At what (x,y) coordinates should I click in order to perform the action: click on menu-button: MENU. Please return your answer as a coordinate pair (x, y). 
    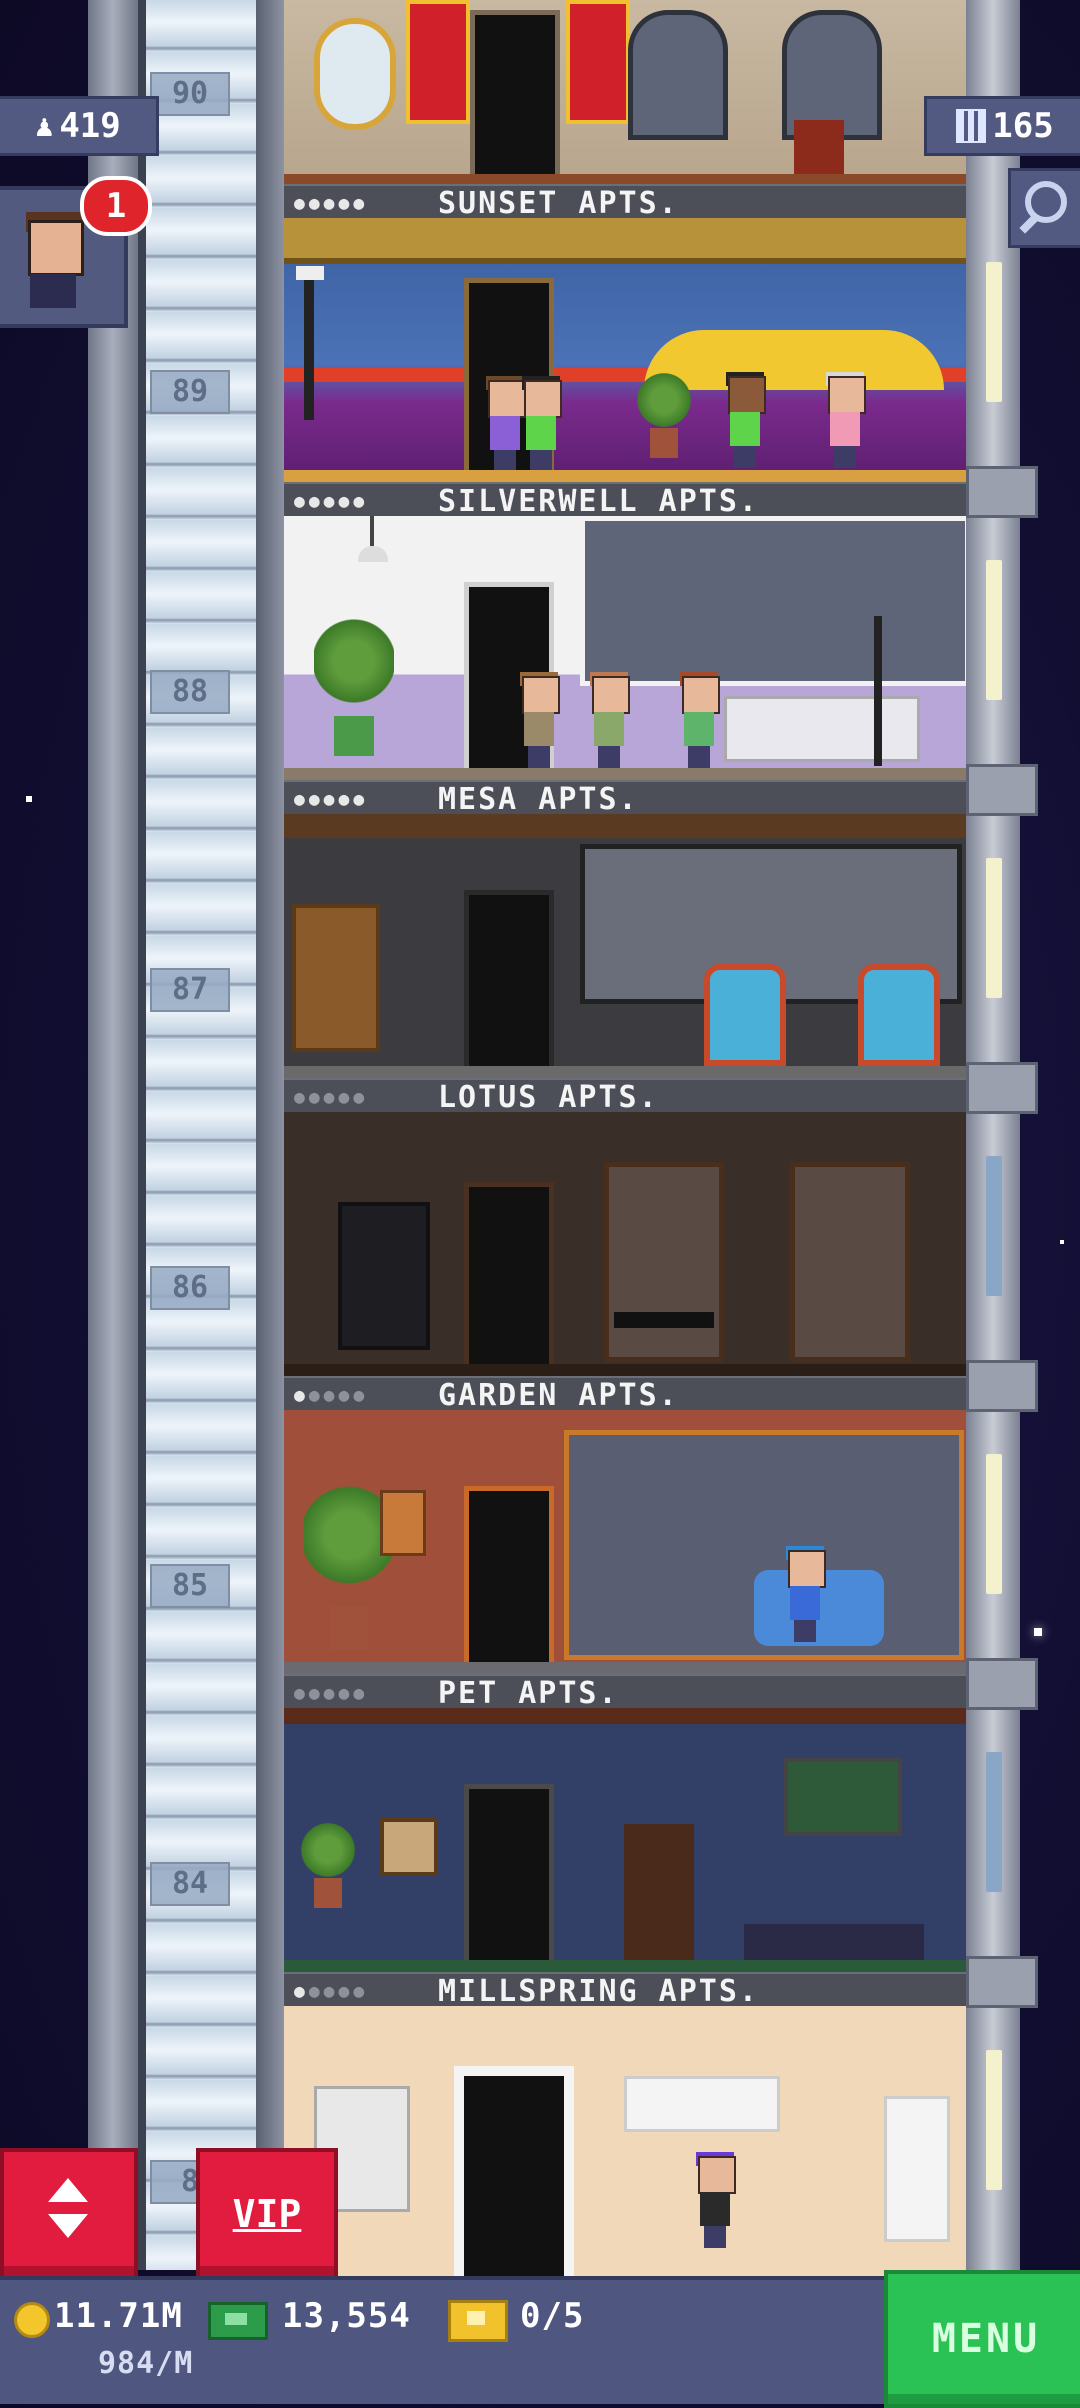
    Looking at the image, I should click on (982, 2339).